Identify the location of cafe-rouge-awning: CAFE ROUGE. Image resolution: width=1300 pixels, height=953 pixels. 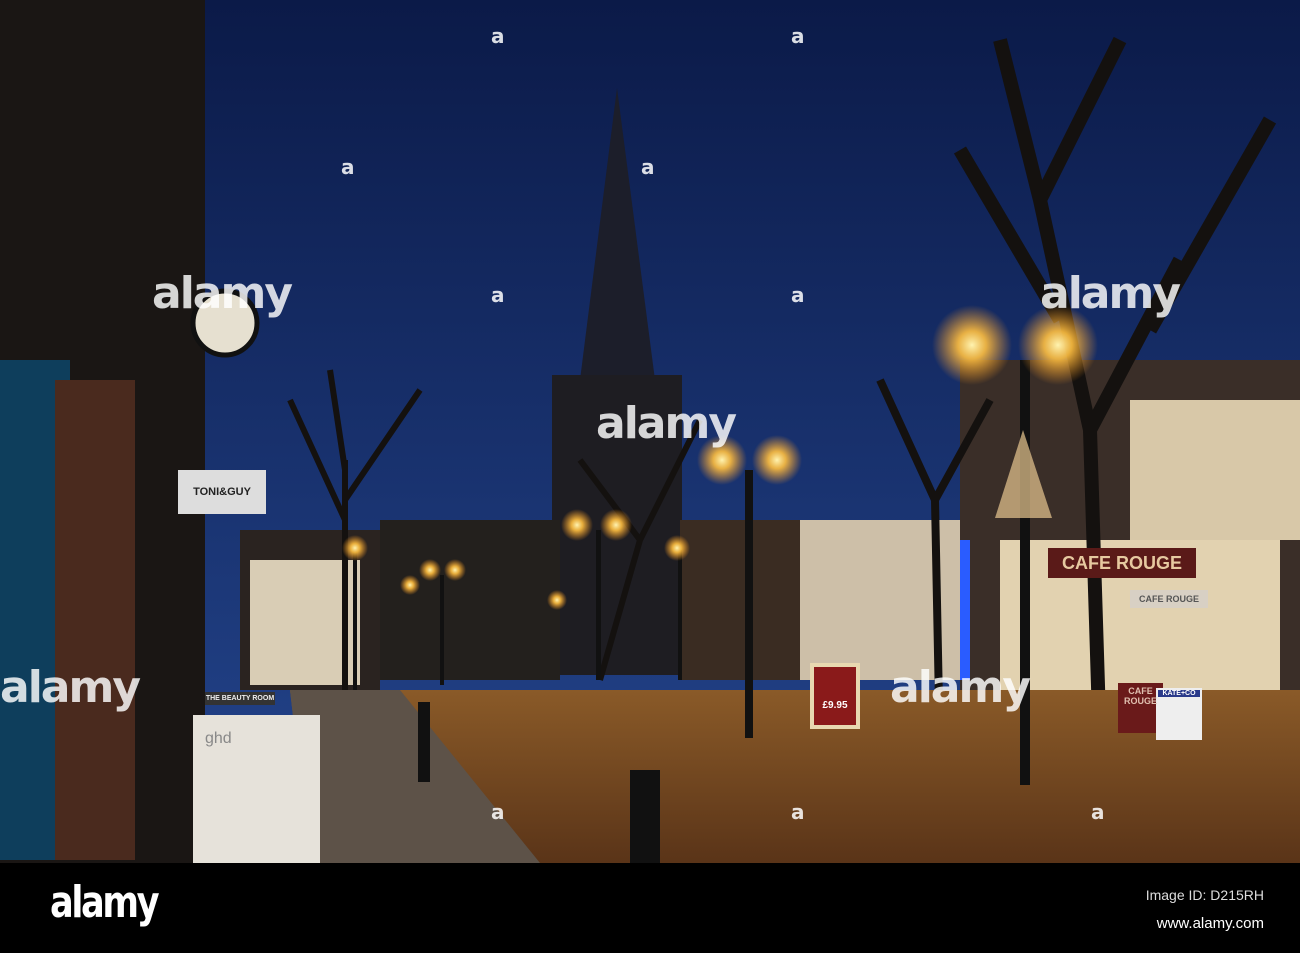
(1169, 599).